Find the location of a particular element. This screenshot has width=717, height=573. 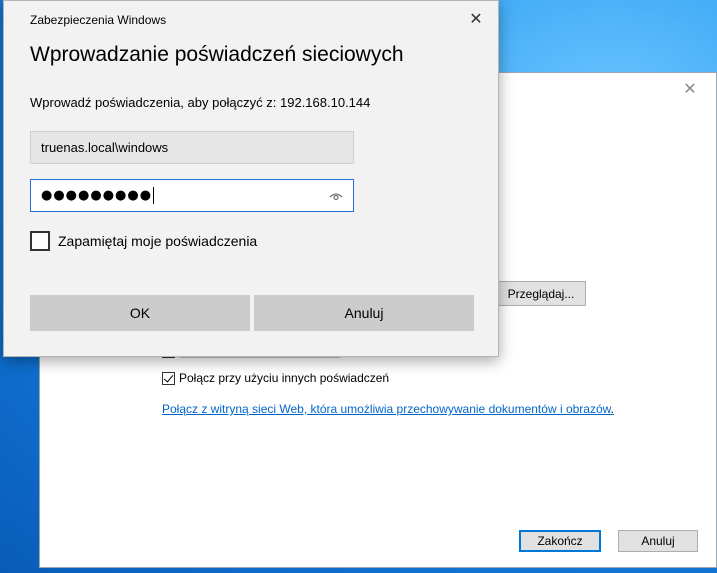

remember-credentials-option: Zapamiętaj moje poświadczenia is located at coordinates (143, 241).